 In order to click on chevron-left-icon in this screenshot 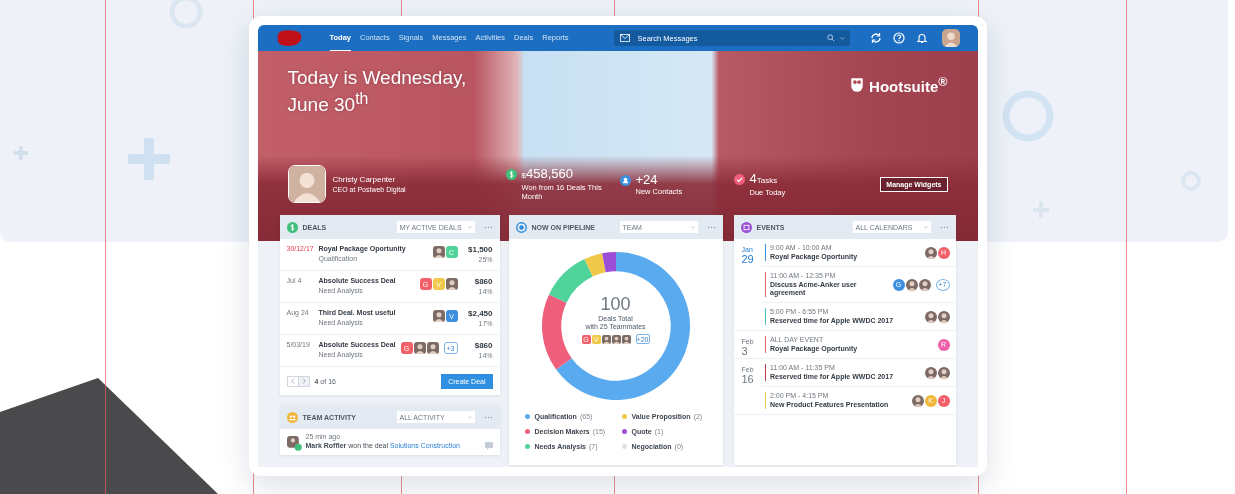, I will do `click(292, 381)`.